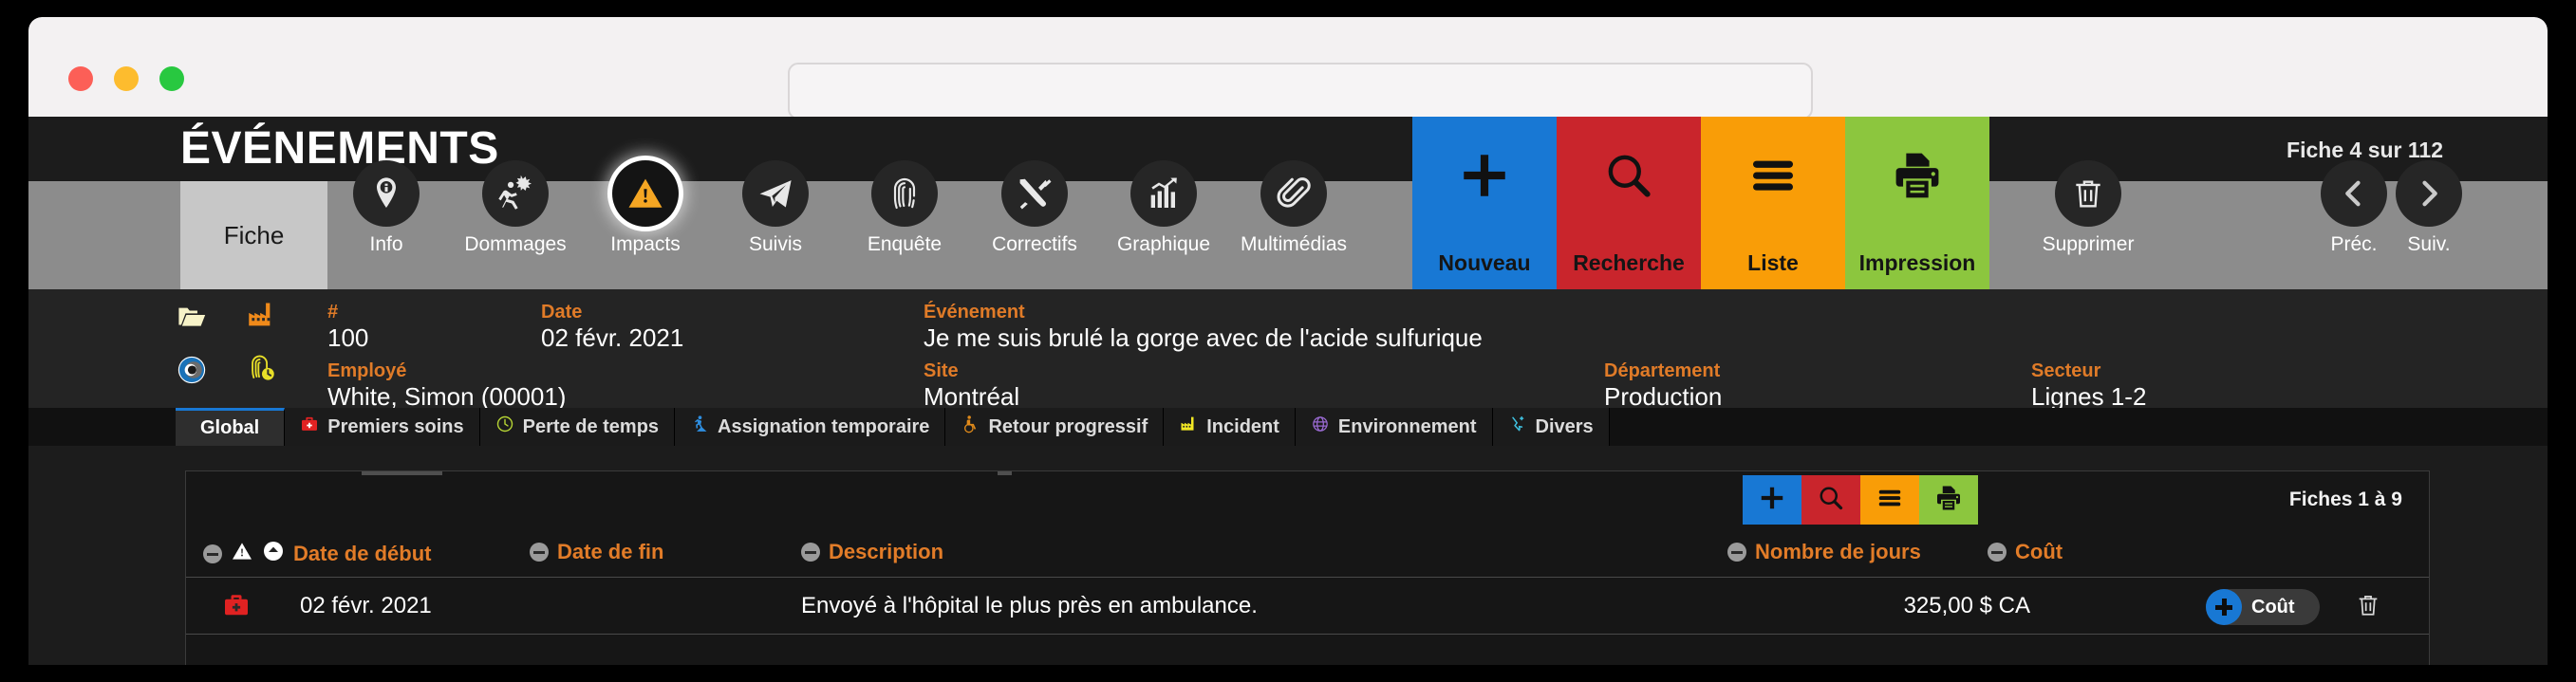  What do you see at coordinates (645, 224) in the screenshot?
I see `nav-item-impacts: Impacts` at bounding box center [645, 224].